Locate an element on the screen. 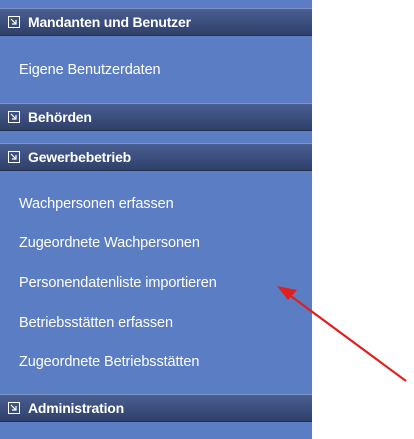 The height and width of the screenshot is (439, 414). menu-item-eigene-benutzerdaten: Eigene Benutzerdaten is located at coordinates (156, 70).